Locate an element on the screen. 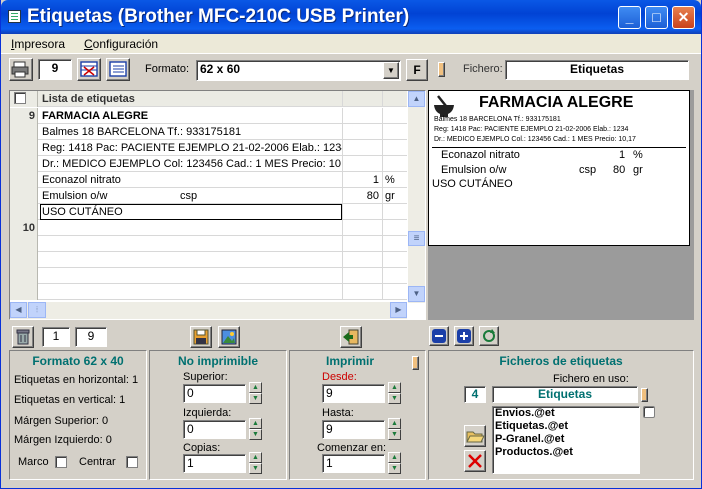  top-stepper: ▲ ▼ is located at coordinates (255, 393).